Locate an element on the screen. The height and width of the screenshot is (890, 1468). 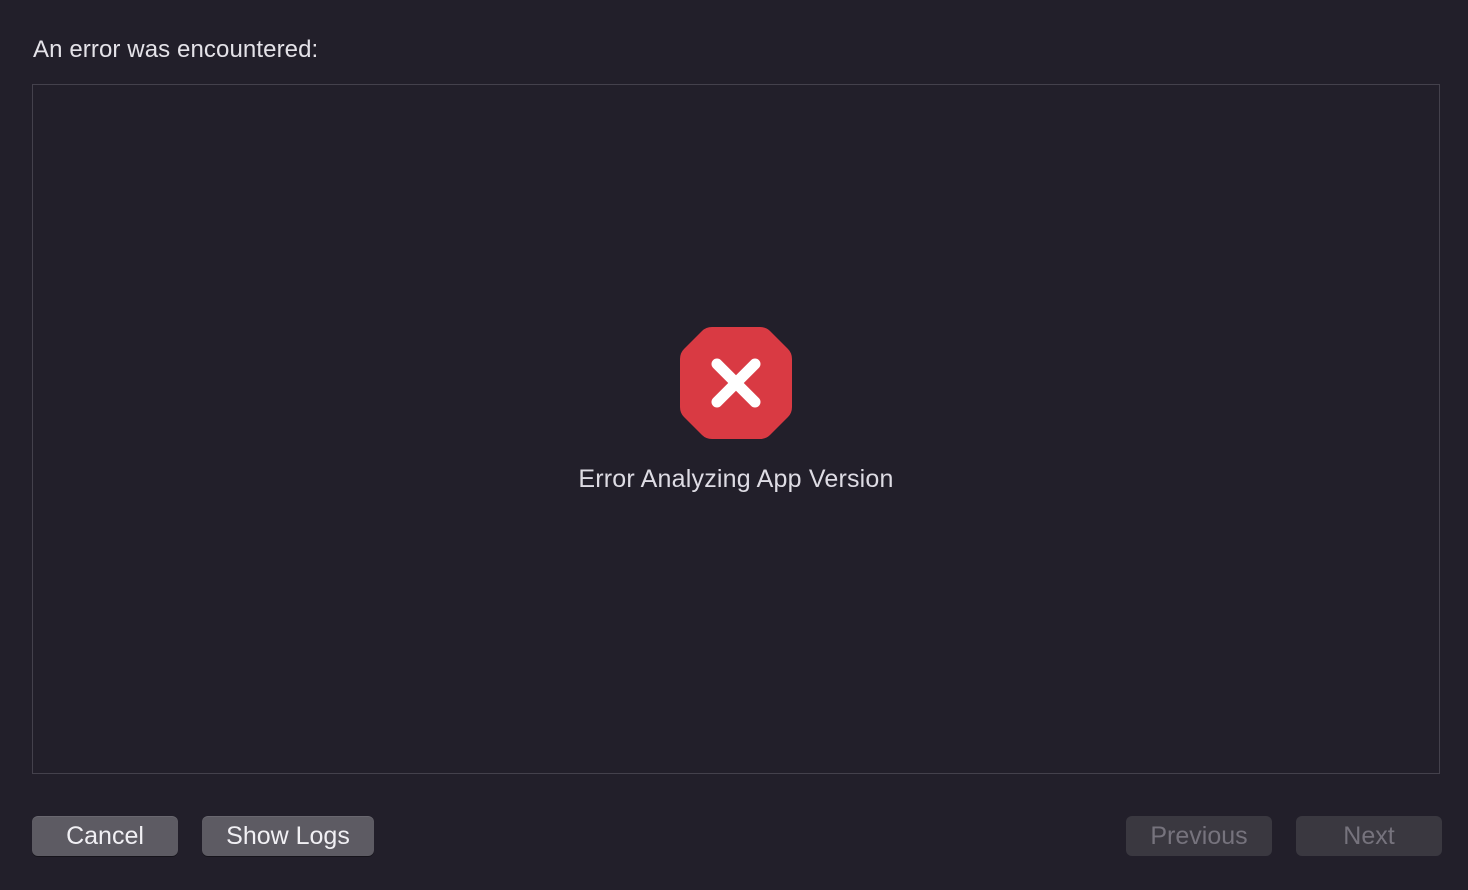
dialog-heading: An error was encountered: is located at coordinates (176, 49).